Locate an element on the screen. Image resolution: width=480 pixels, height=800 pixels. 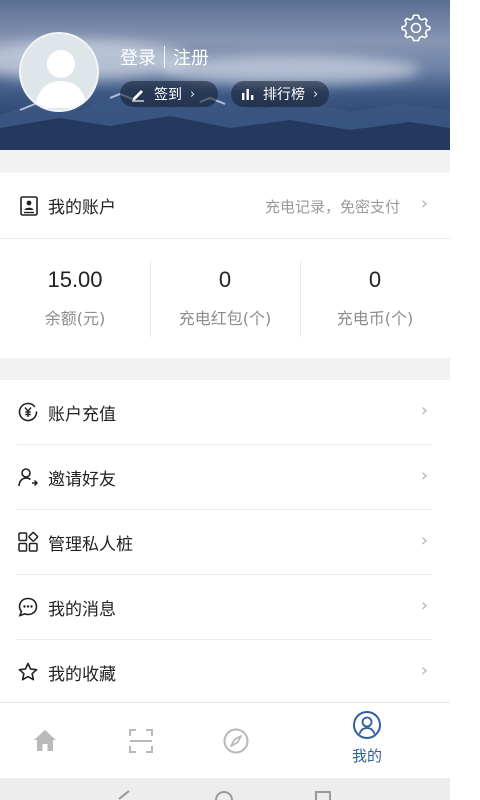
menu-item-favorites: 我的收藏 › is located at coordinates (225, 672).